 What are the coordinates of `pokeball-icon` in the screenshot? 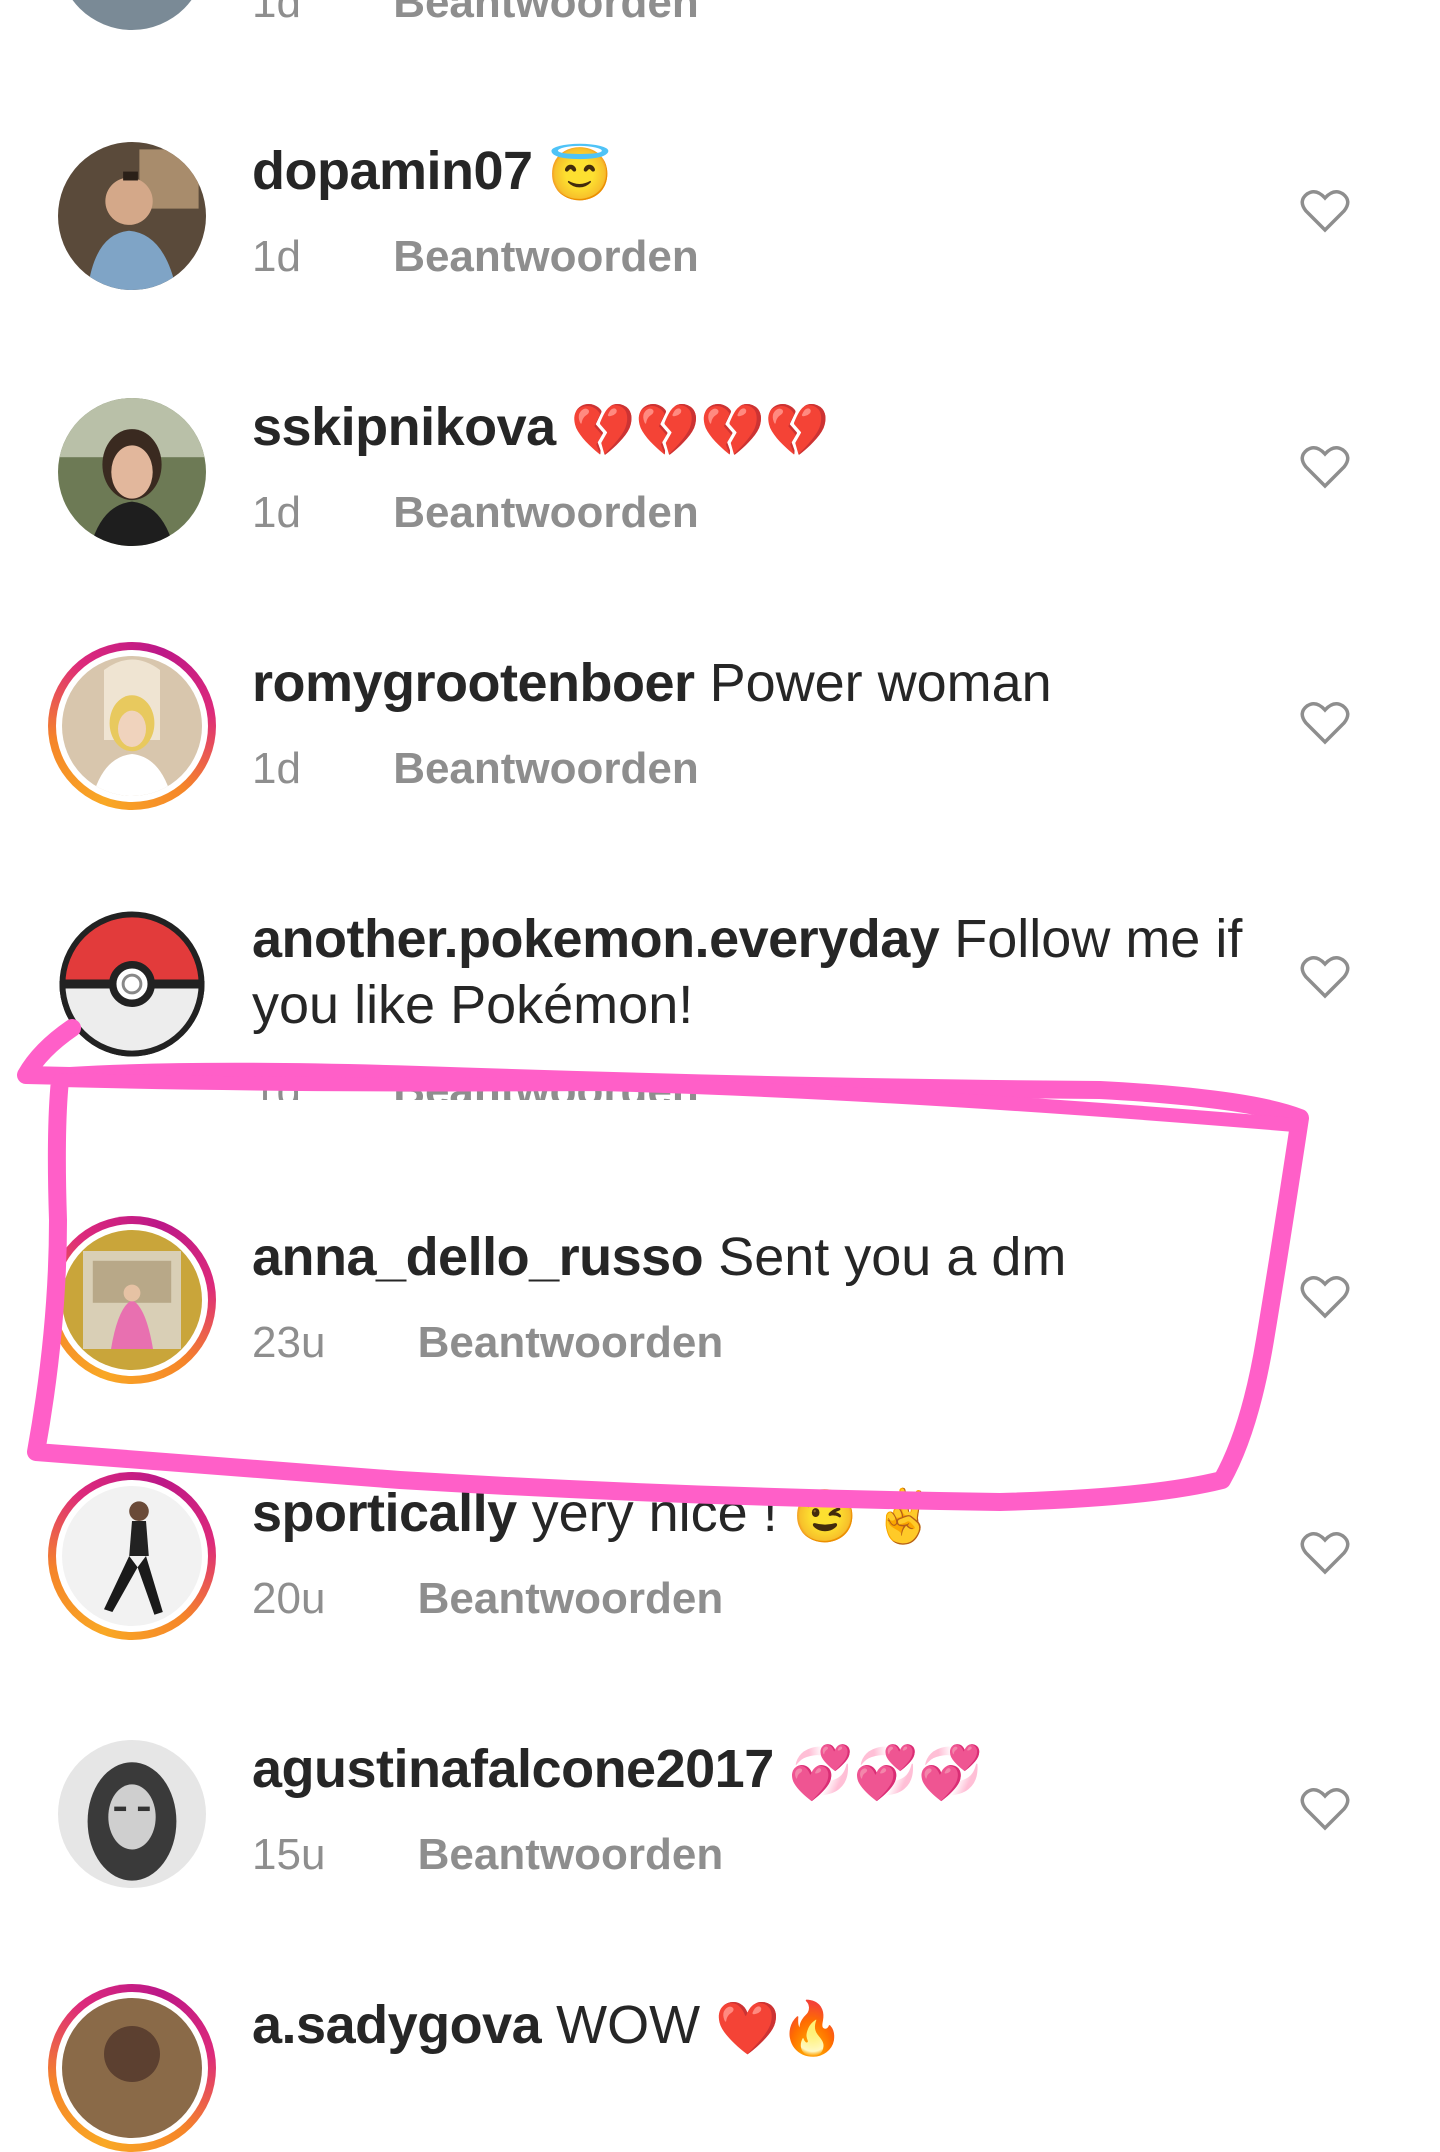 It's located at (132, 984).